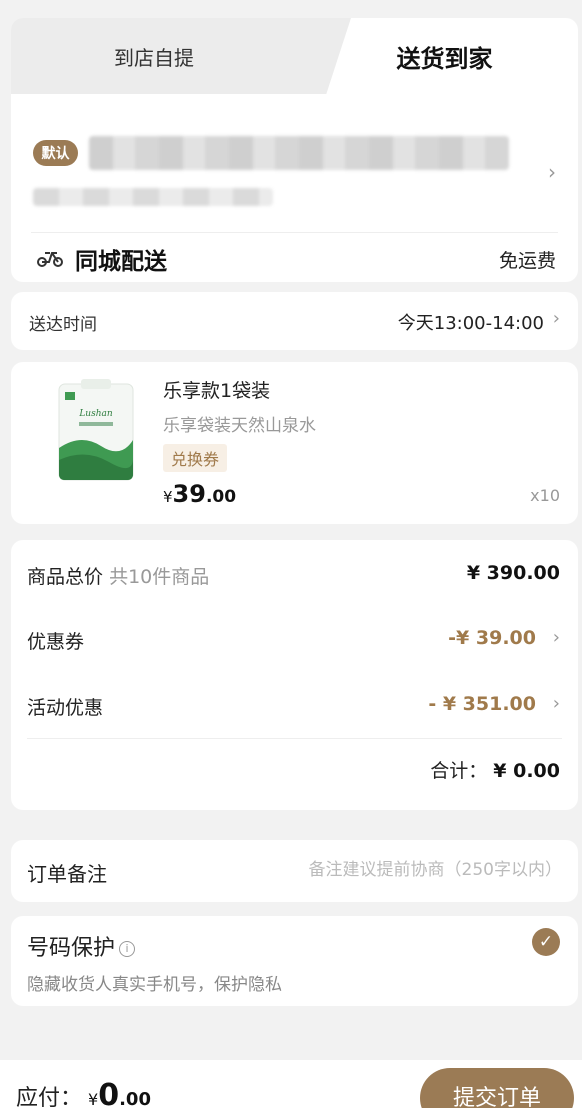  Describe the element at coordinates (49, 1097) in the screenshot. I see `amount-due-label: 应付：` at that location.